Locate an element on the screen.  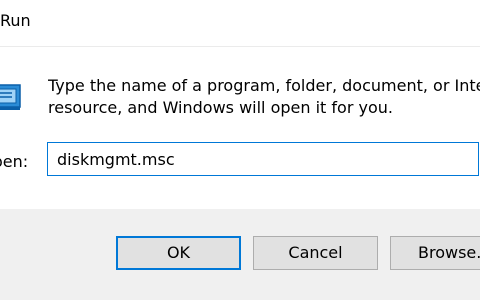
ok-button: OK is located at coordinates (178, 253).